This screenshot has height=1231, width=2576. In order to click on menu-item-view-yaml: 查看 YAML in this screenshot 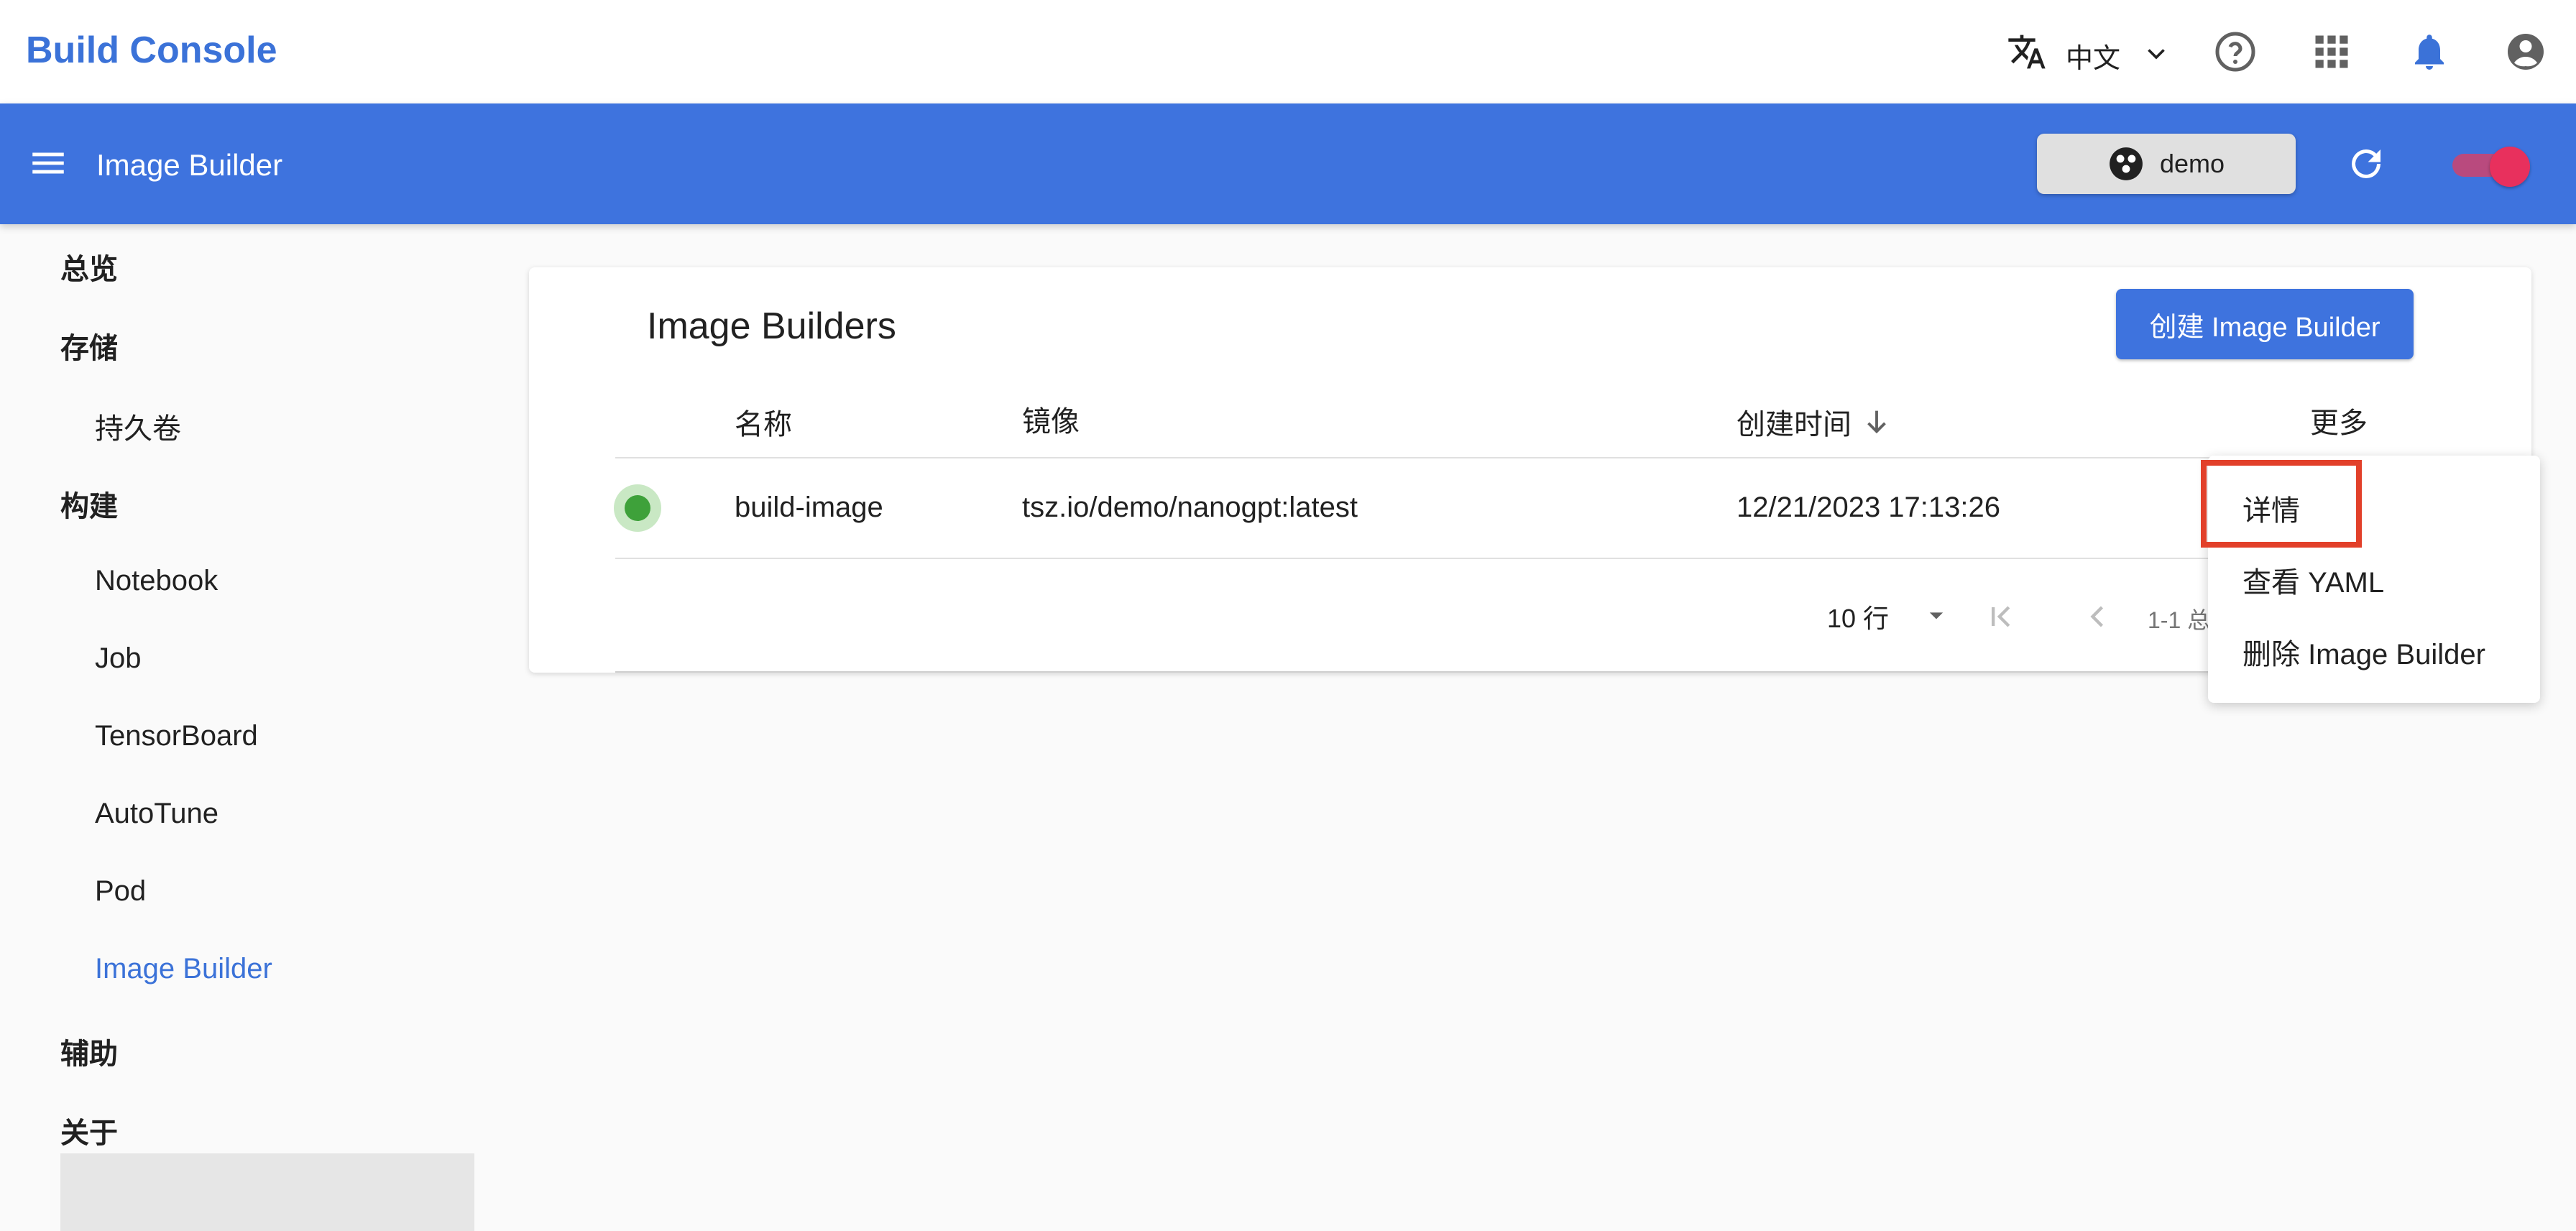, I will do `click(2313, 580)`.